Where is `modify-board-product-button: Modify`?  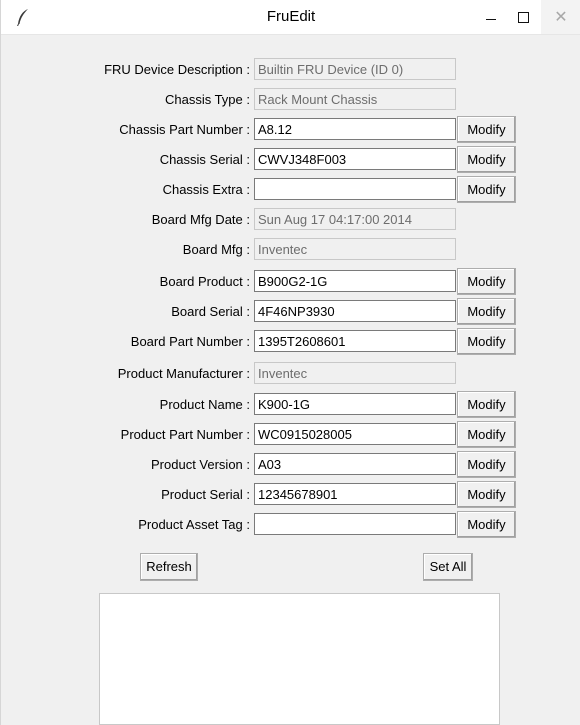 modify-board-product-button: Modify is located at coordinates (486, 281).